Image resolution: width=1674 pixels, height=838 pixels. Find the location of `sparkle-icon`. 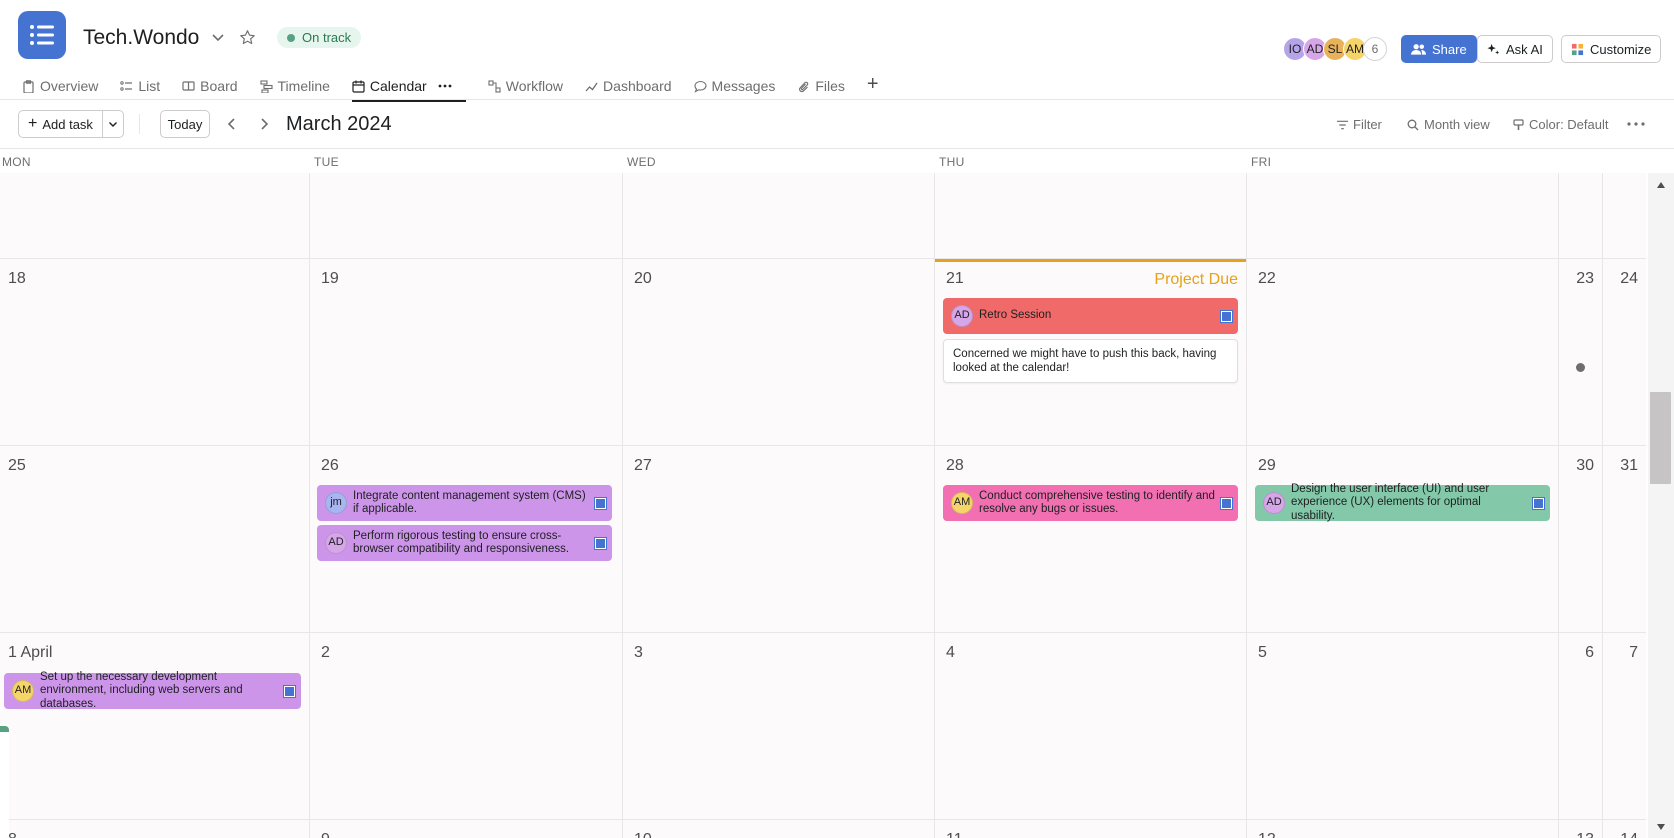

sparkle-icon is located at coordinates (1493, 49).